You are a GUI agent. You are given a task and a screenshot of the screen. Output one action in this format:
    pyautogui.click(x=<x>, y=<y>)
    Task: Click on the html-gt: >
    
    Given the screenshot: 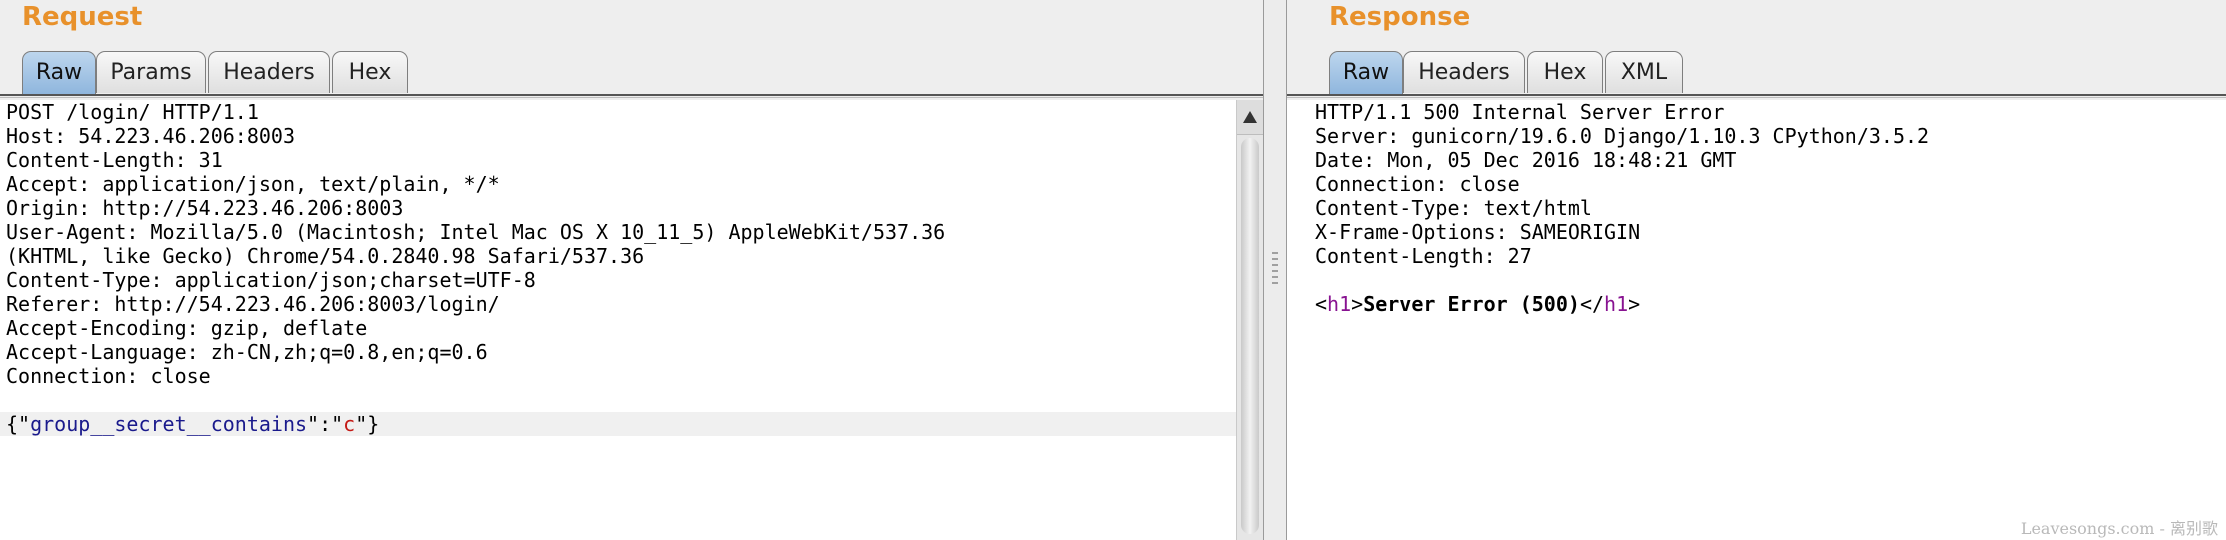 What is the action you would take?
    pyautogui.click(x=1357, y=304)
    